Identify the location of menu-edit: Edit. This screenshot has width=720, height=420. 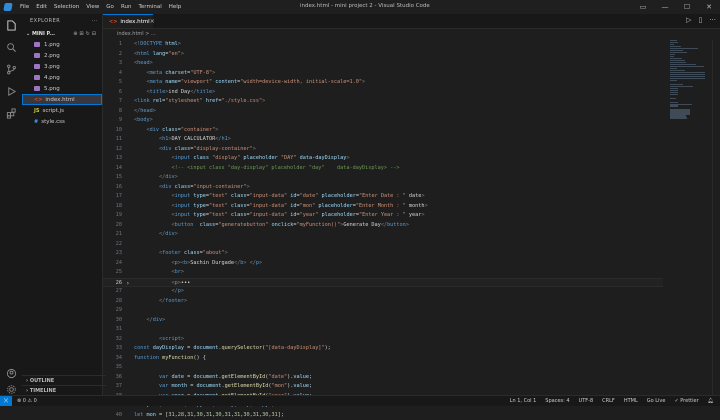
(41, 7).